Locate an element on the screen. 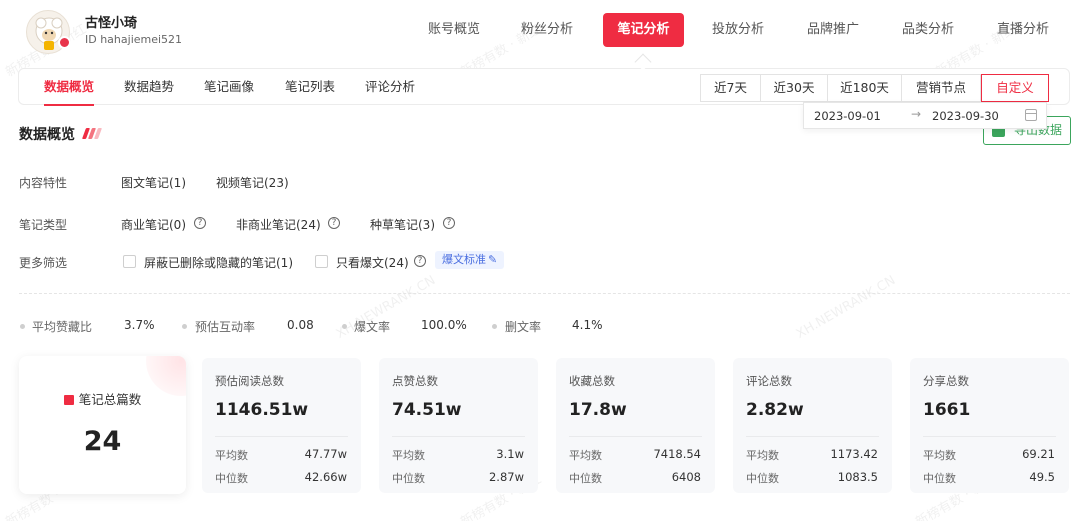 The height and width of the screenshot is (521, 1080). metric-value: 4.1% is located at coordinates (587, 325).